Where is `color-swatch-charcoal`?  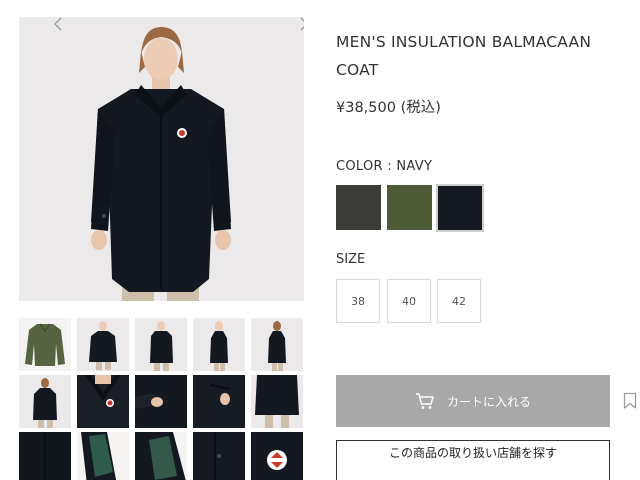 color-swatch-charcoal is located at coordinates (358, 207).